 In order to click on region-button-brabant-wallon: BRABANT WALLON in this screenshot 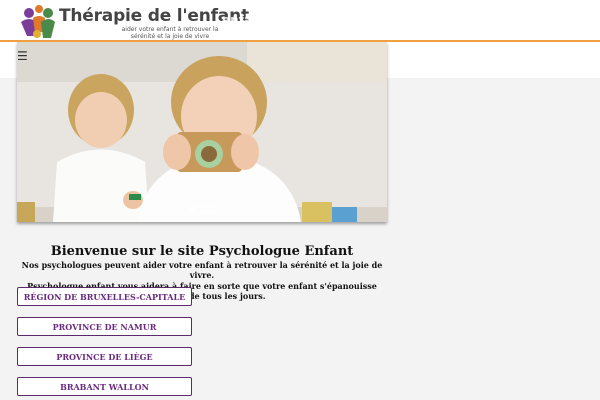, I will do `click(104, 386)`.